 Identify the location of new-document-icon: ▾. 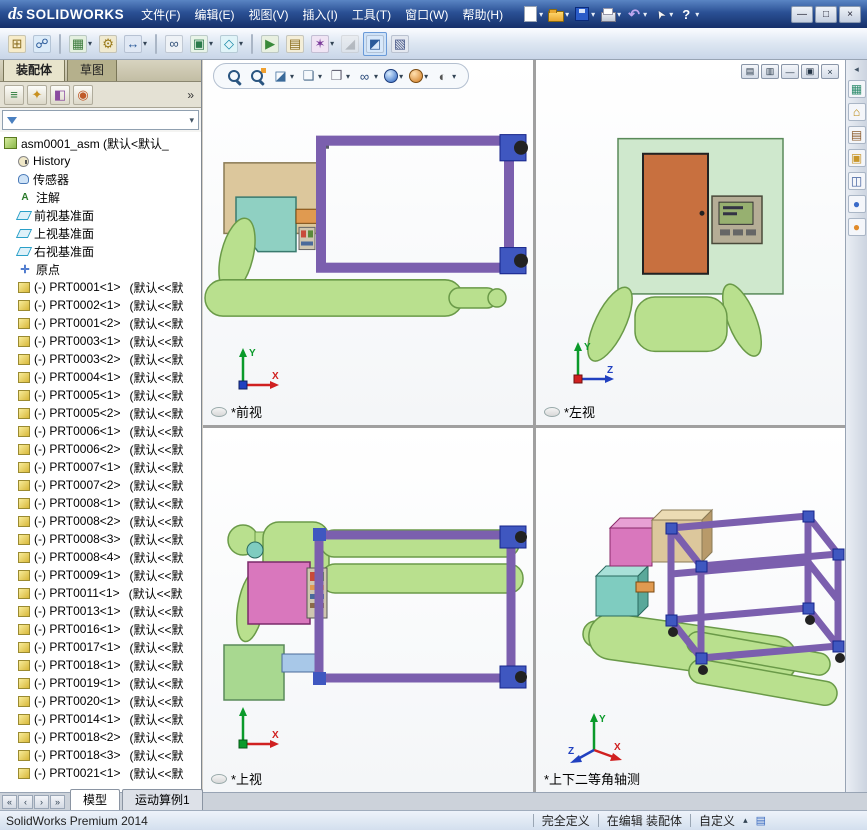
(532, 14).